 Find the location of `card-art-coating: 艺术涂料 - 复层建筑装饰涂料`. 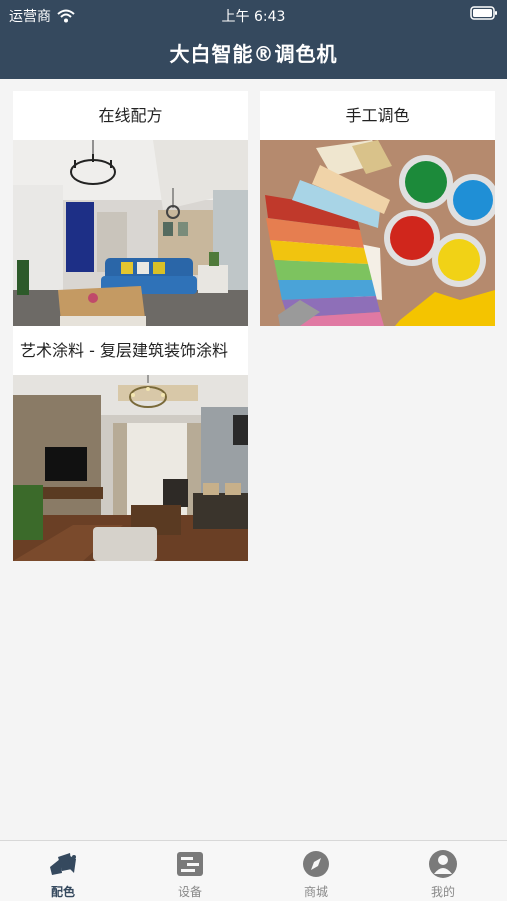

card-art-coating: 艺术涂料 - 复层建筑装饰涂料 is located at coordinates (130, 443).